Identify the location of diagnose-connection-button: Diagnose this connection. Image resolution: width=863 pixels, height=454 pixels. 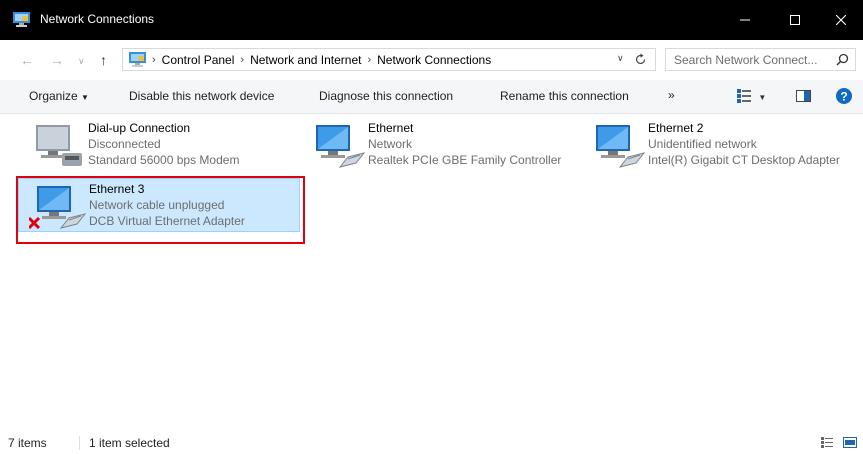
(386, 96).